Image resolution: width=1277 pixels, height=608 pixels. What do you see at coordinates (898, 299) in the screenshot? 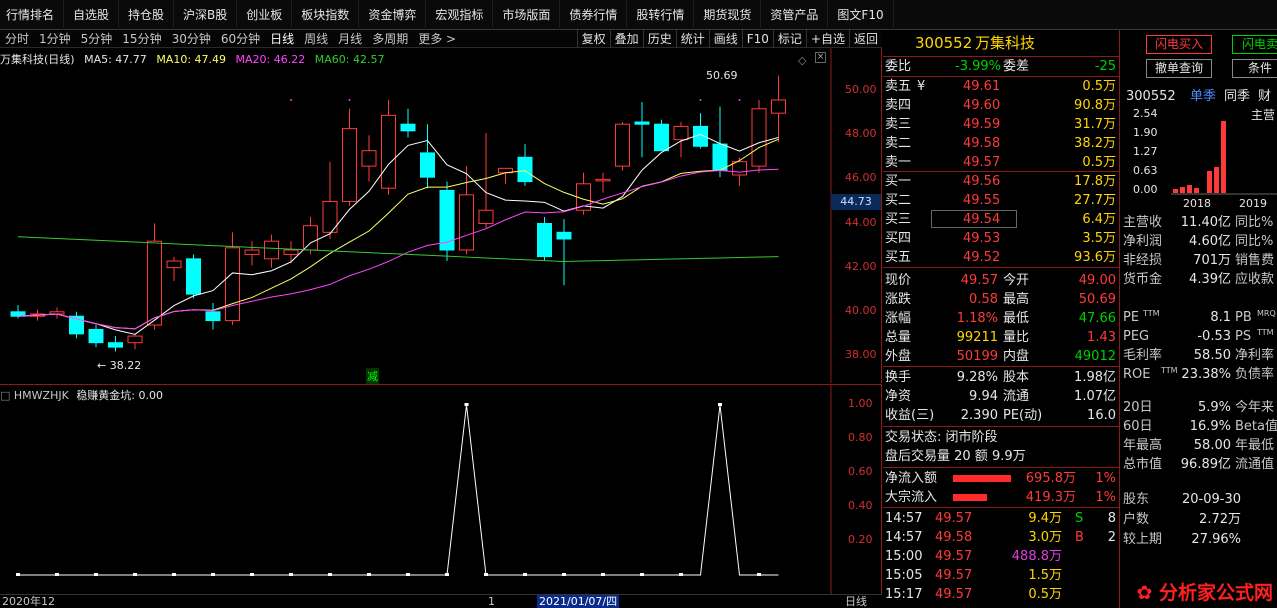
I see `stat-label: 涨跌` at bounding box center [898, 299].